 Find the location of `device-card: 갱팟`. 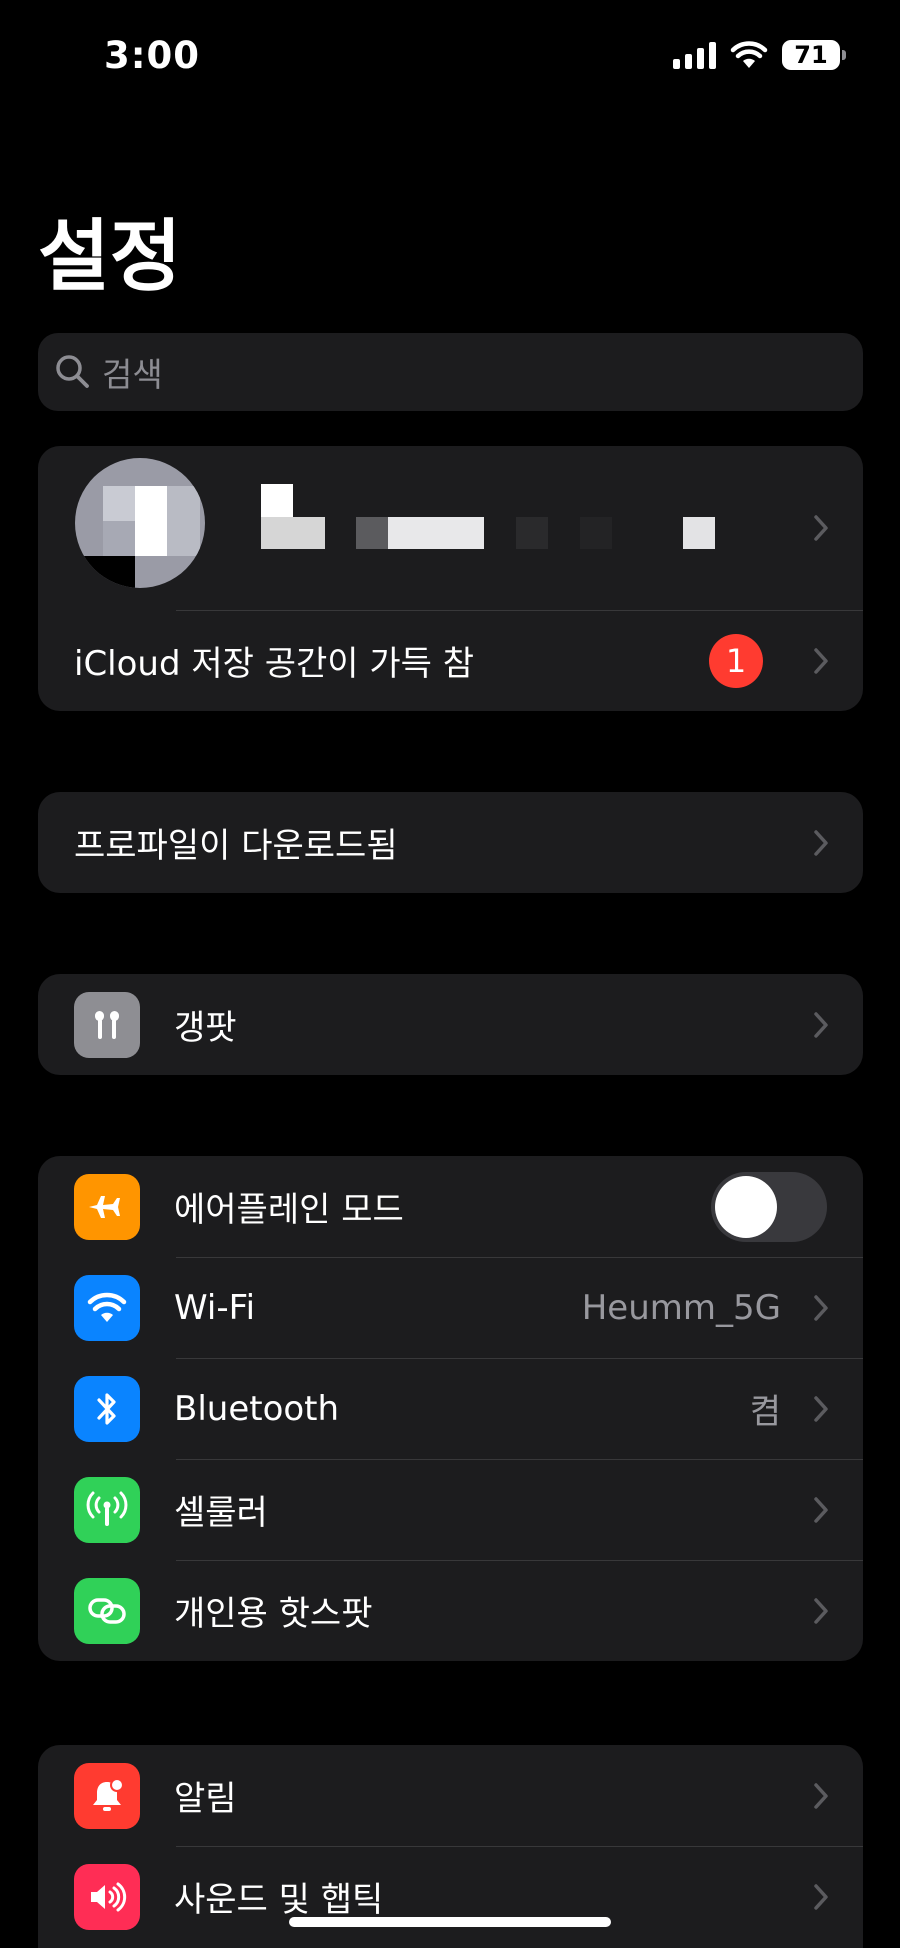

device-card: 갱팟 is located at coordinates (450, 1024).